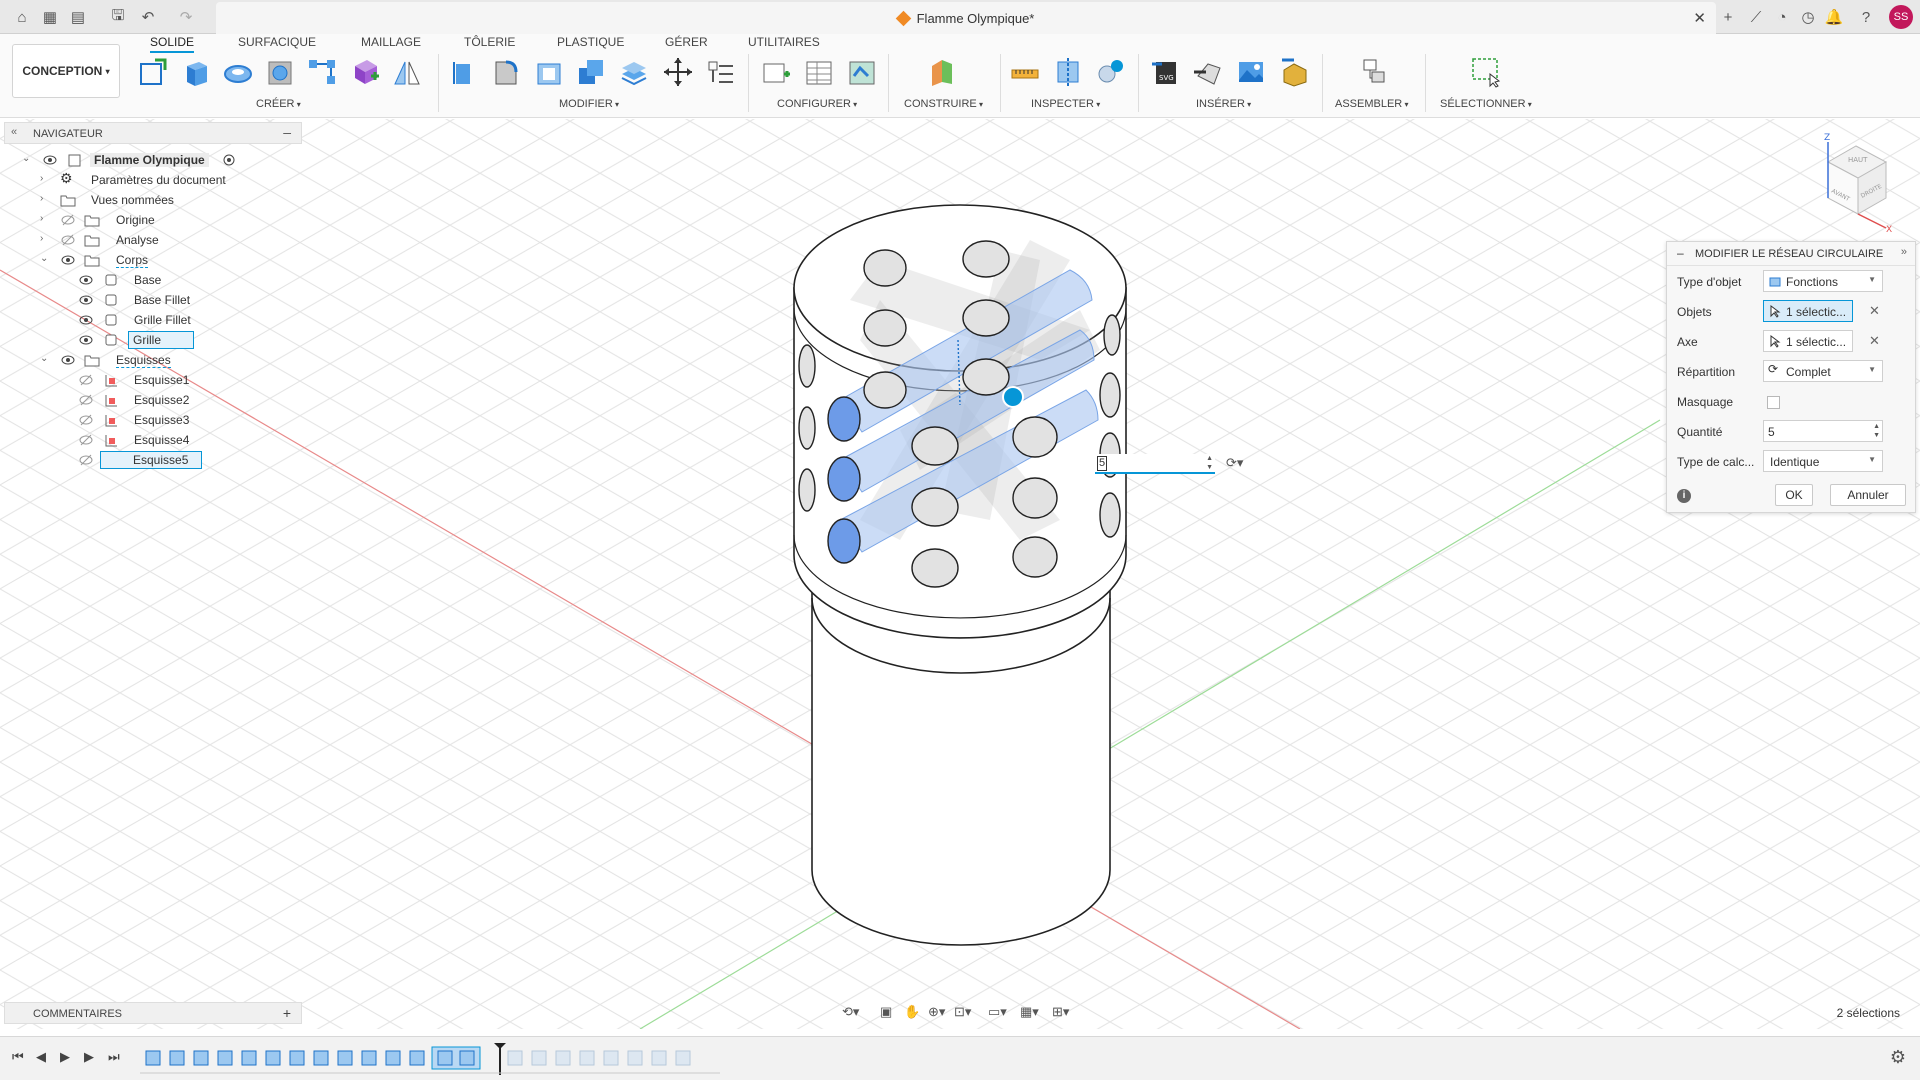 The width and height of the screenshot is (1920, 1080). I want to click on fit-icon: ⊡▾, so click(962, 1012).